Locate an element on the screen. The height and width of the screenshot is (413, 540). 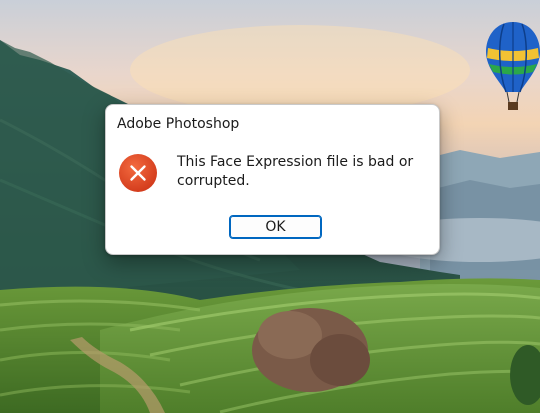
ok-button: OK is located at coordinates (275, 227).